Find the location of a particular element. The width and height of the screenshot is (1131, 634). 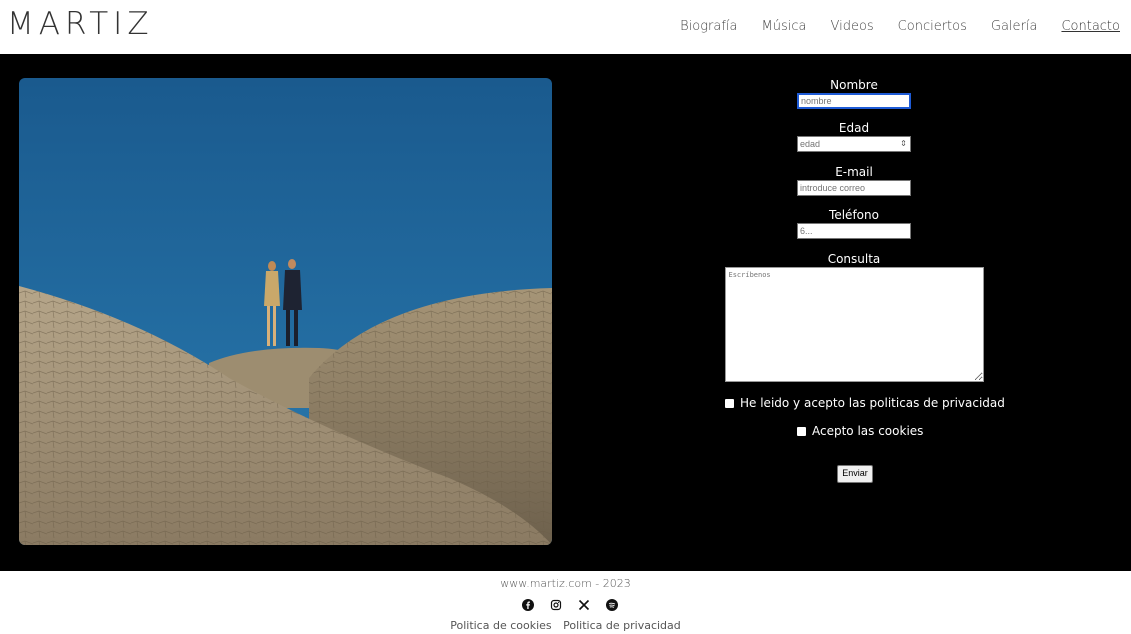

submit-button: Enviar is located at coordinates (855, 474).